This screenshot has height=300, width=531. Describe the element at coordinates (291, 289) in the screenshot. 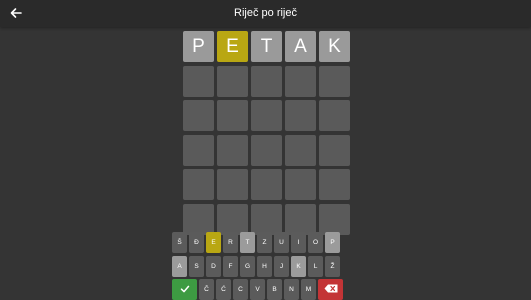

I see `key-n: N` at that location.